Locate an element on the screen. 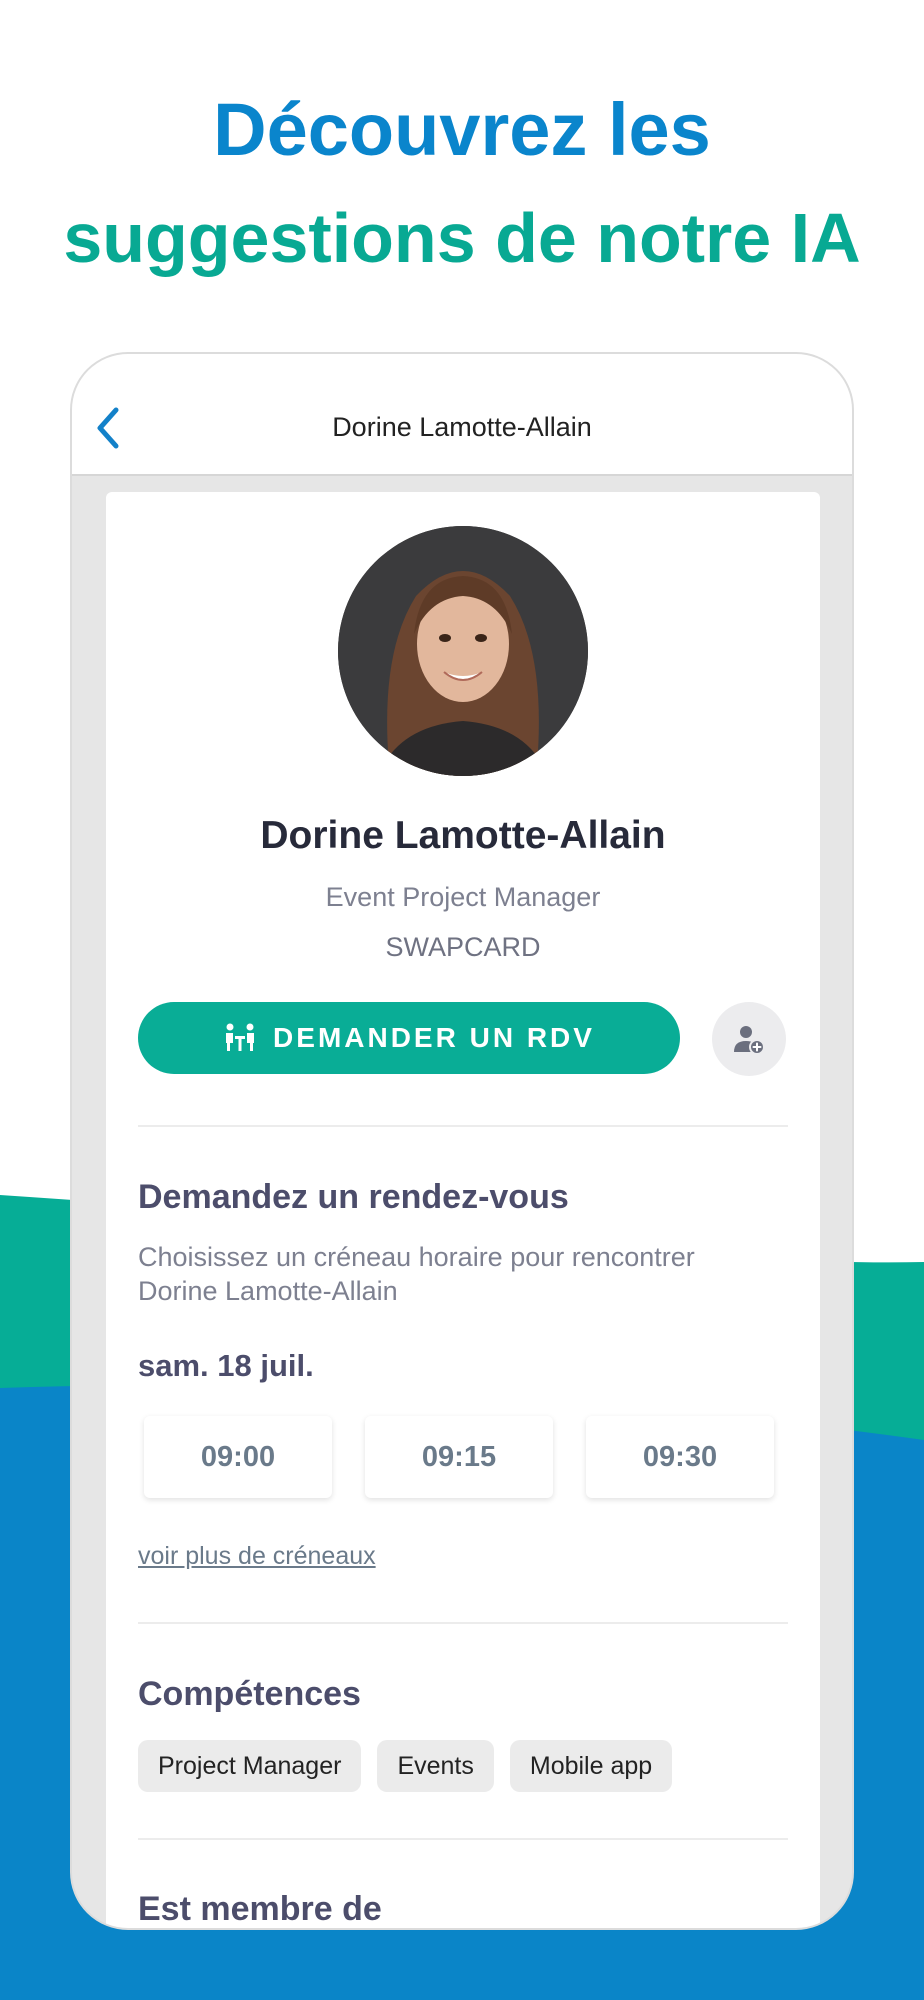 This screenshot has height=2000, width=924. add-contact-icon is located at coordinates (749, 1040).